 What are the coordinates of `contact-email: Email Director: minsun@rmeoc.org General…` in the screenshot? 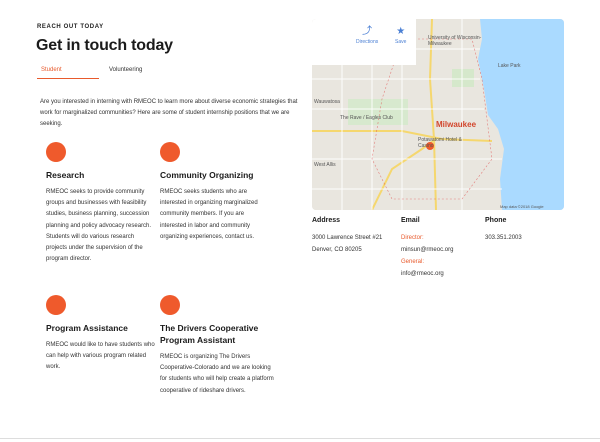 It's located at (427, 248).